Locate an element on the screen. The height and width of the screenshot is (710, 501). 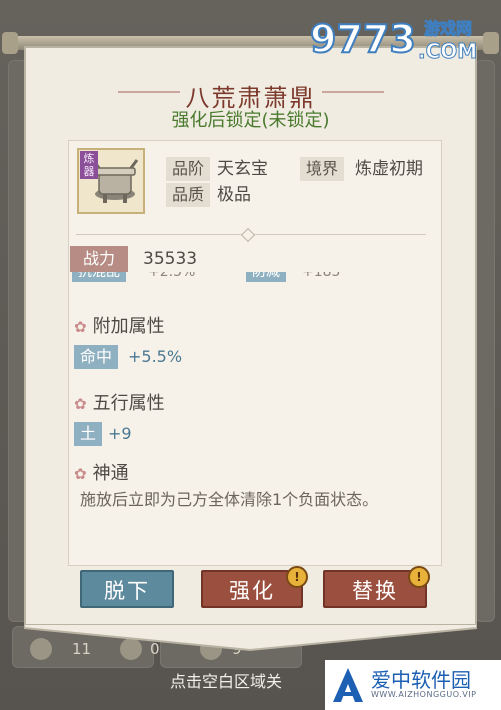
extra-attr-heading: ✿ 附加属性 is located at coordinates (119, 327).